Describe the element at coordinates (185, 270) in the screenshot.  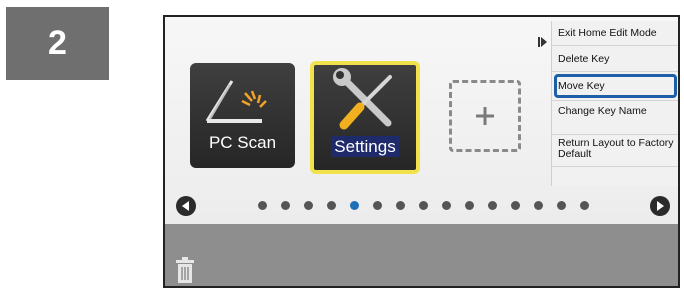
I see `trash-icon` at that location.